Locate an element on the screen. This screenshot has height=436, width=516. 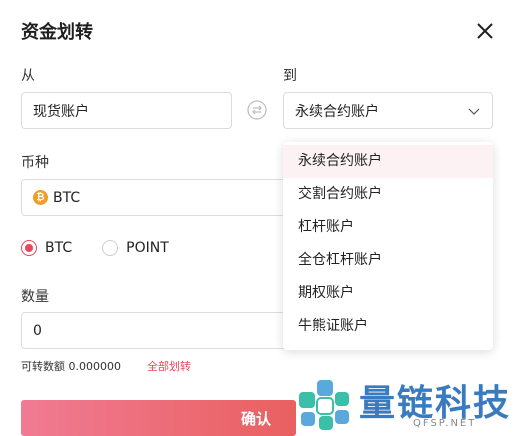
radio-btc-label: BTC is located at coordinates (58, 248).